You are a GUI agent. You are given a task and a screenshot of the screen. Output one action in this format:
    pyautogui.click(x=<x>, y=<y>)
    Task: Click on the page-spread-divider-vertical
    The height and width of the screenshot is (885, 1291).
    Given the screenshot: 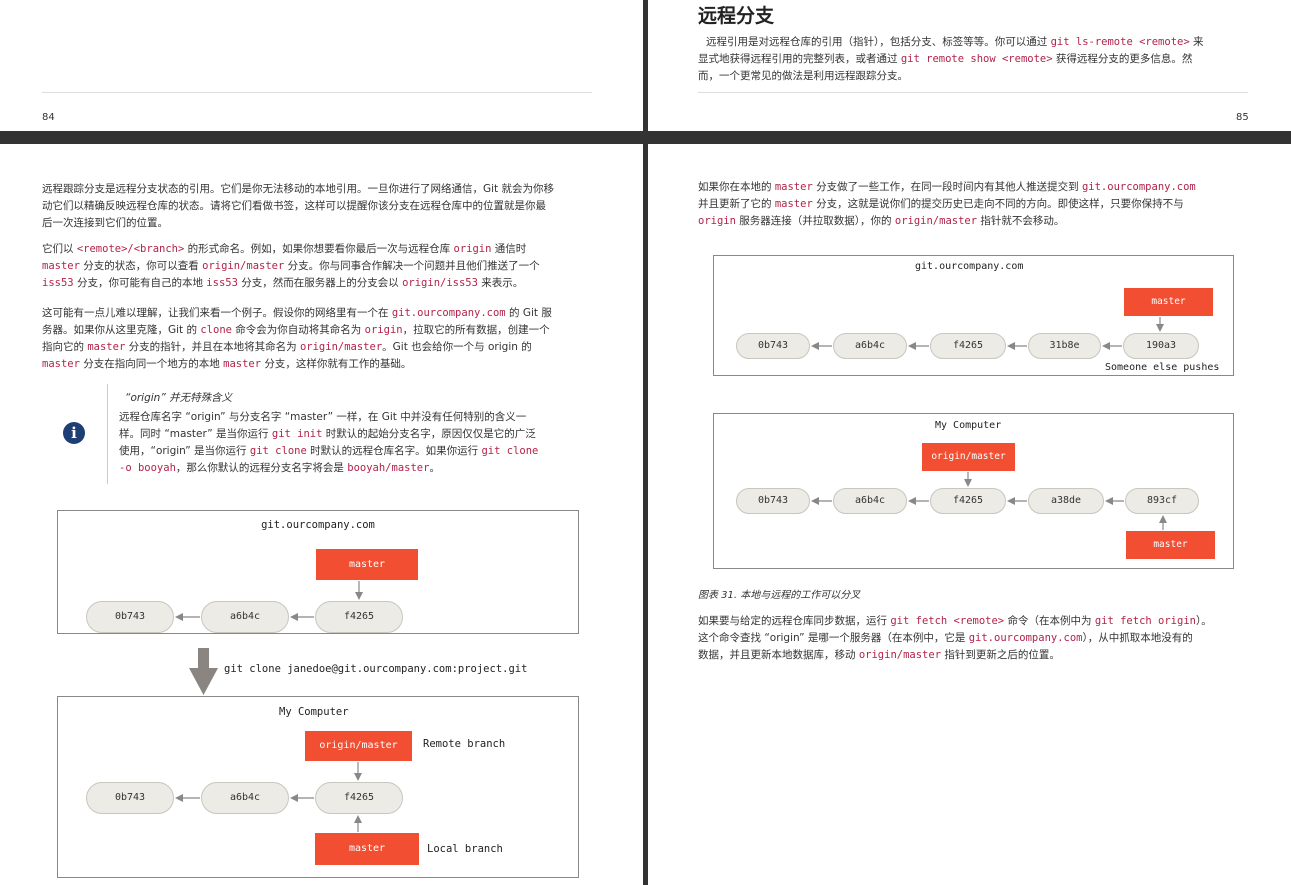 What is the action you would take?
    pyautogui.click(x=645, y=442)
    